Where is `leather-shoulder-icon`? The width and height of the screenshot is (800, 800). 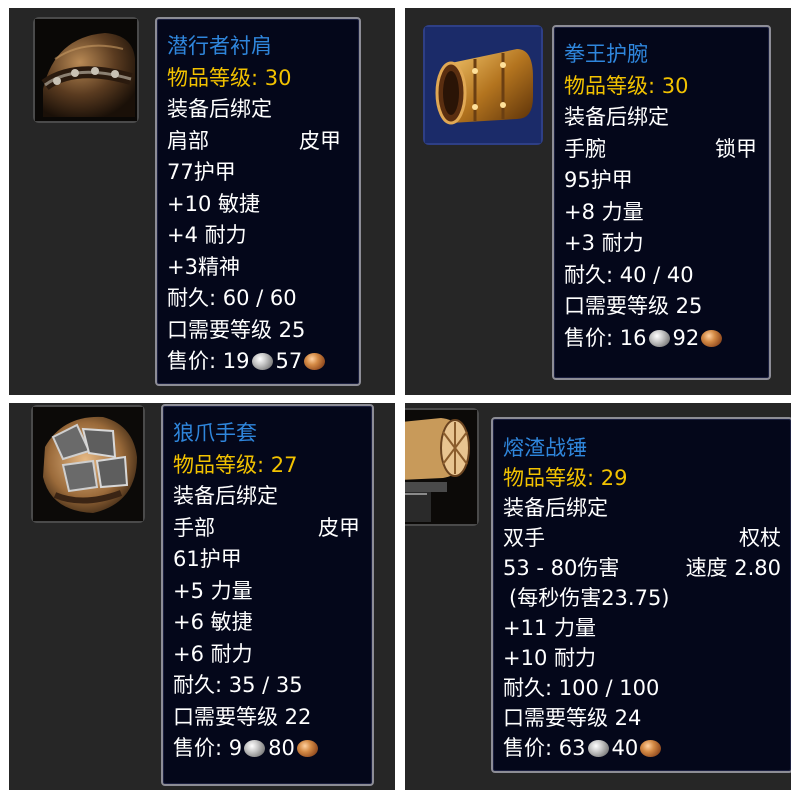
leather-shoulder-icon is located at coordinates (86, 70).